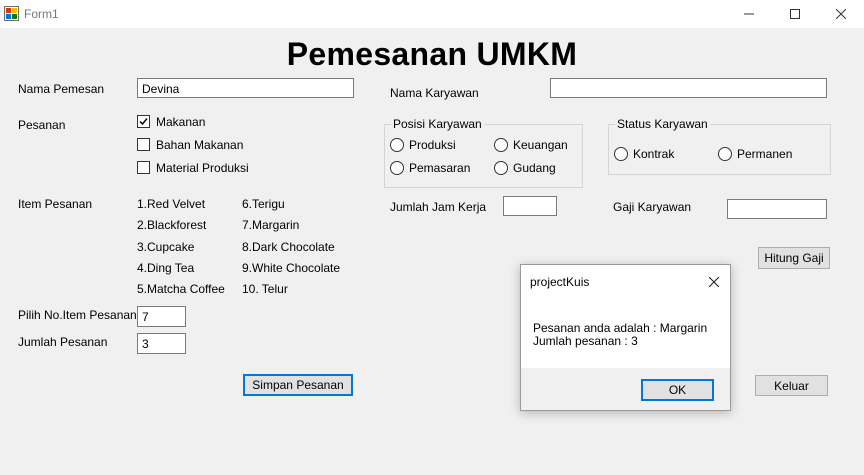 This screenshot has height=475, width=864. What do you see at coordinates (245, 88) in the screenshot?
I see `nama-pemesan-input: Devina` at bounding box center [245, 88].